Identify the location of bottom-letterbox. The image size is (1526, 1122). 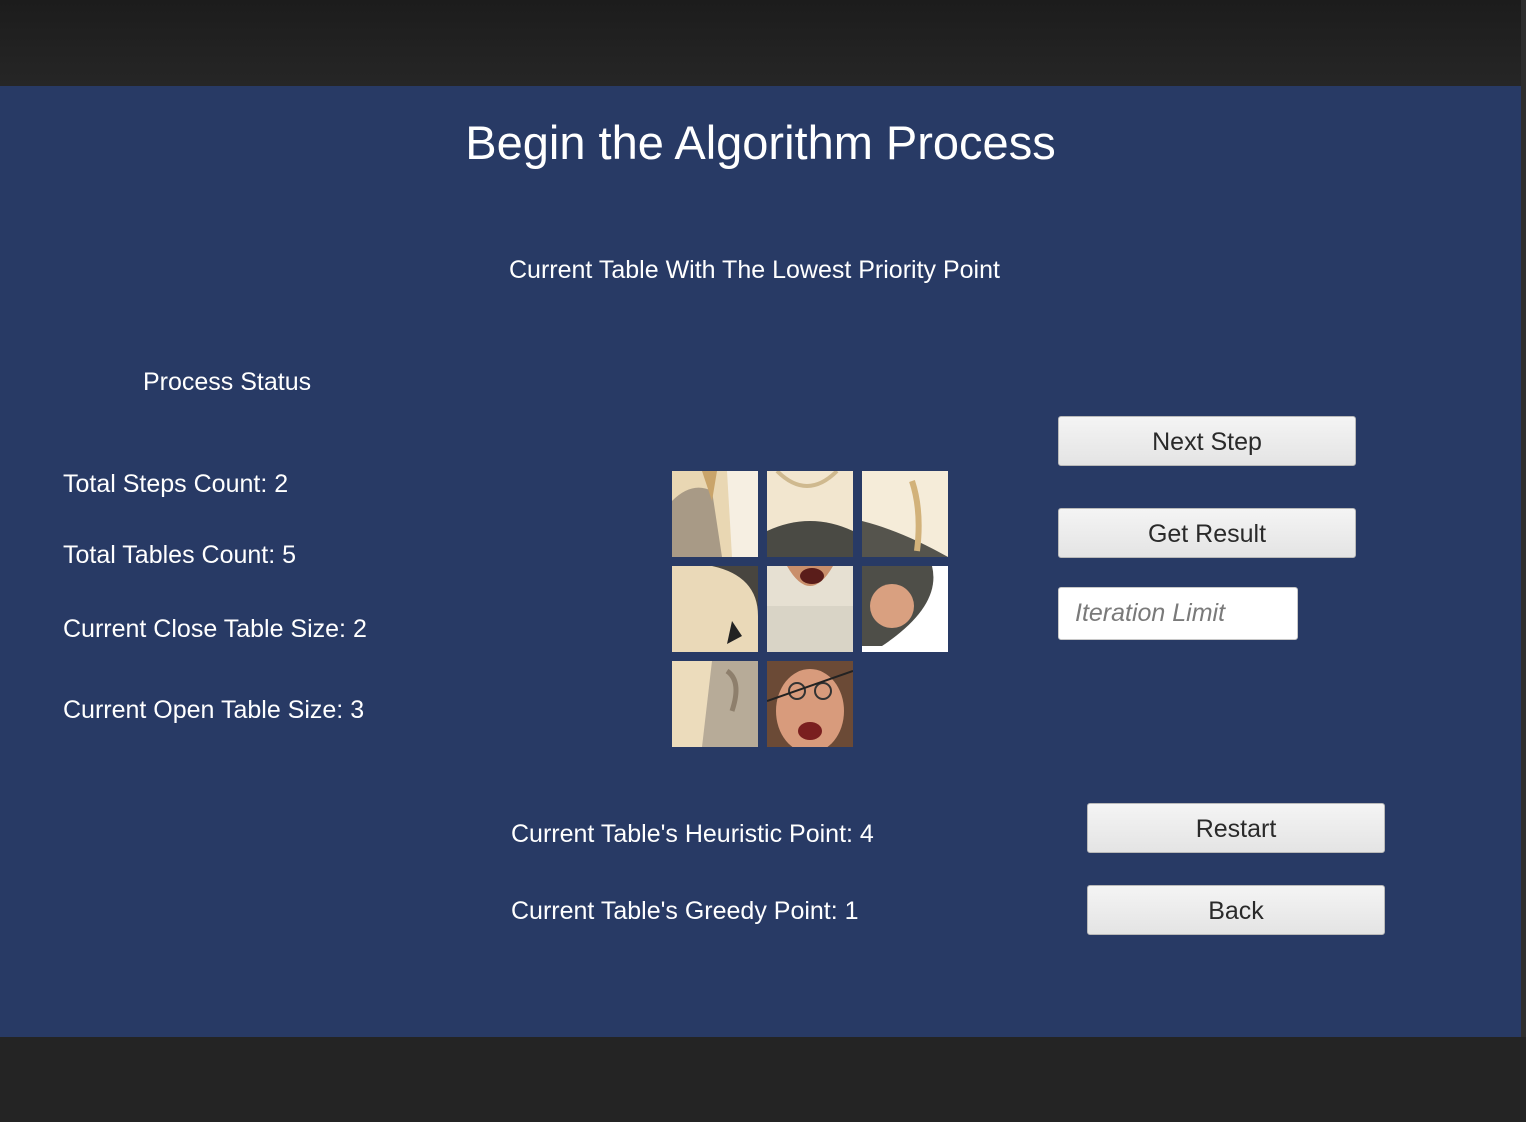
(763, 1079).